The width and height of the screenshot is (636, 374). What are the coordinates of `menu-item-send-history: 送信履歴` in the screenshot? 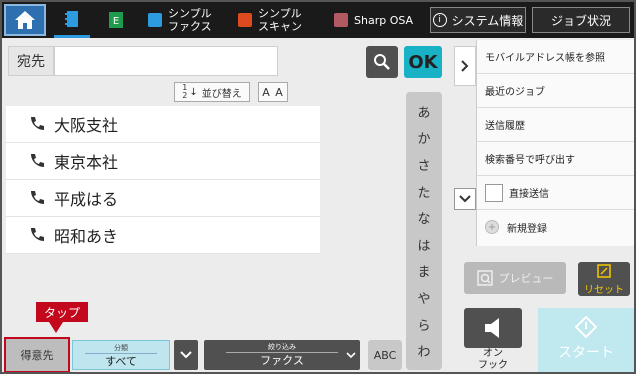 It's located at (555, 125).